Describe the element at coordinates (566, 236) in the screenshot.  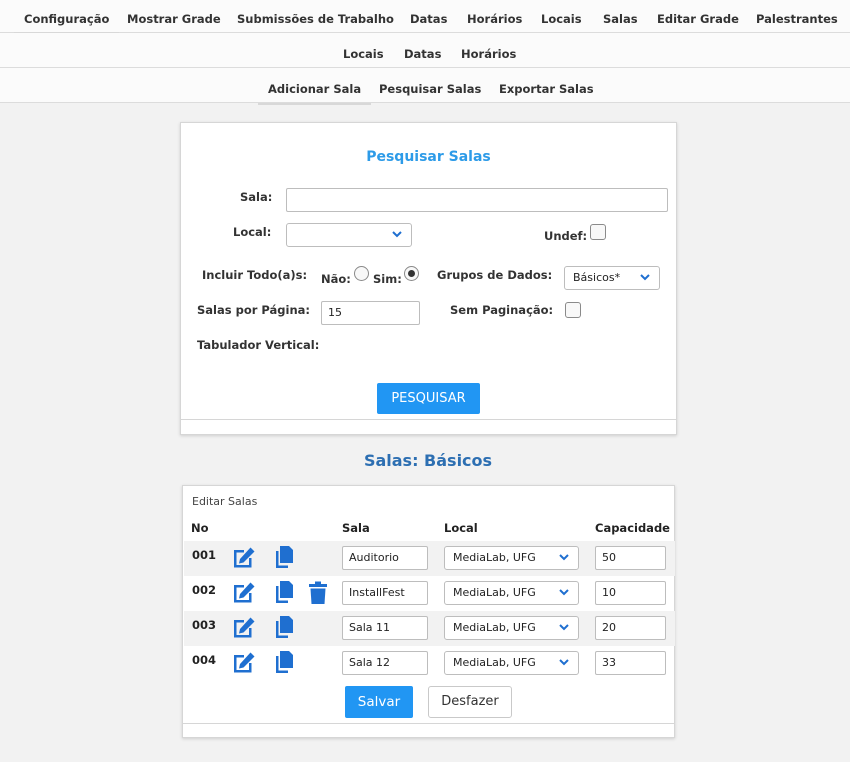
I see `undef-label: Undef:` at that location.